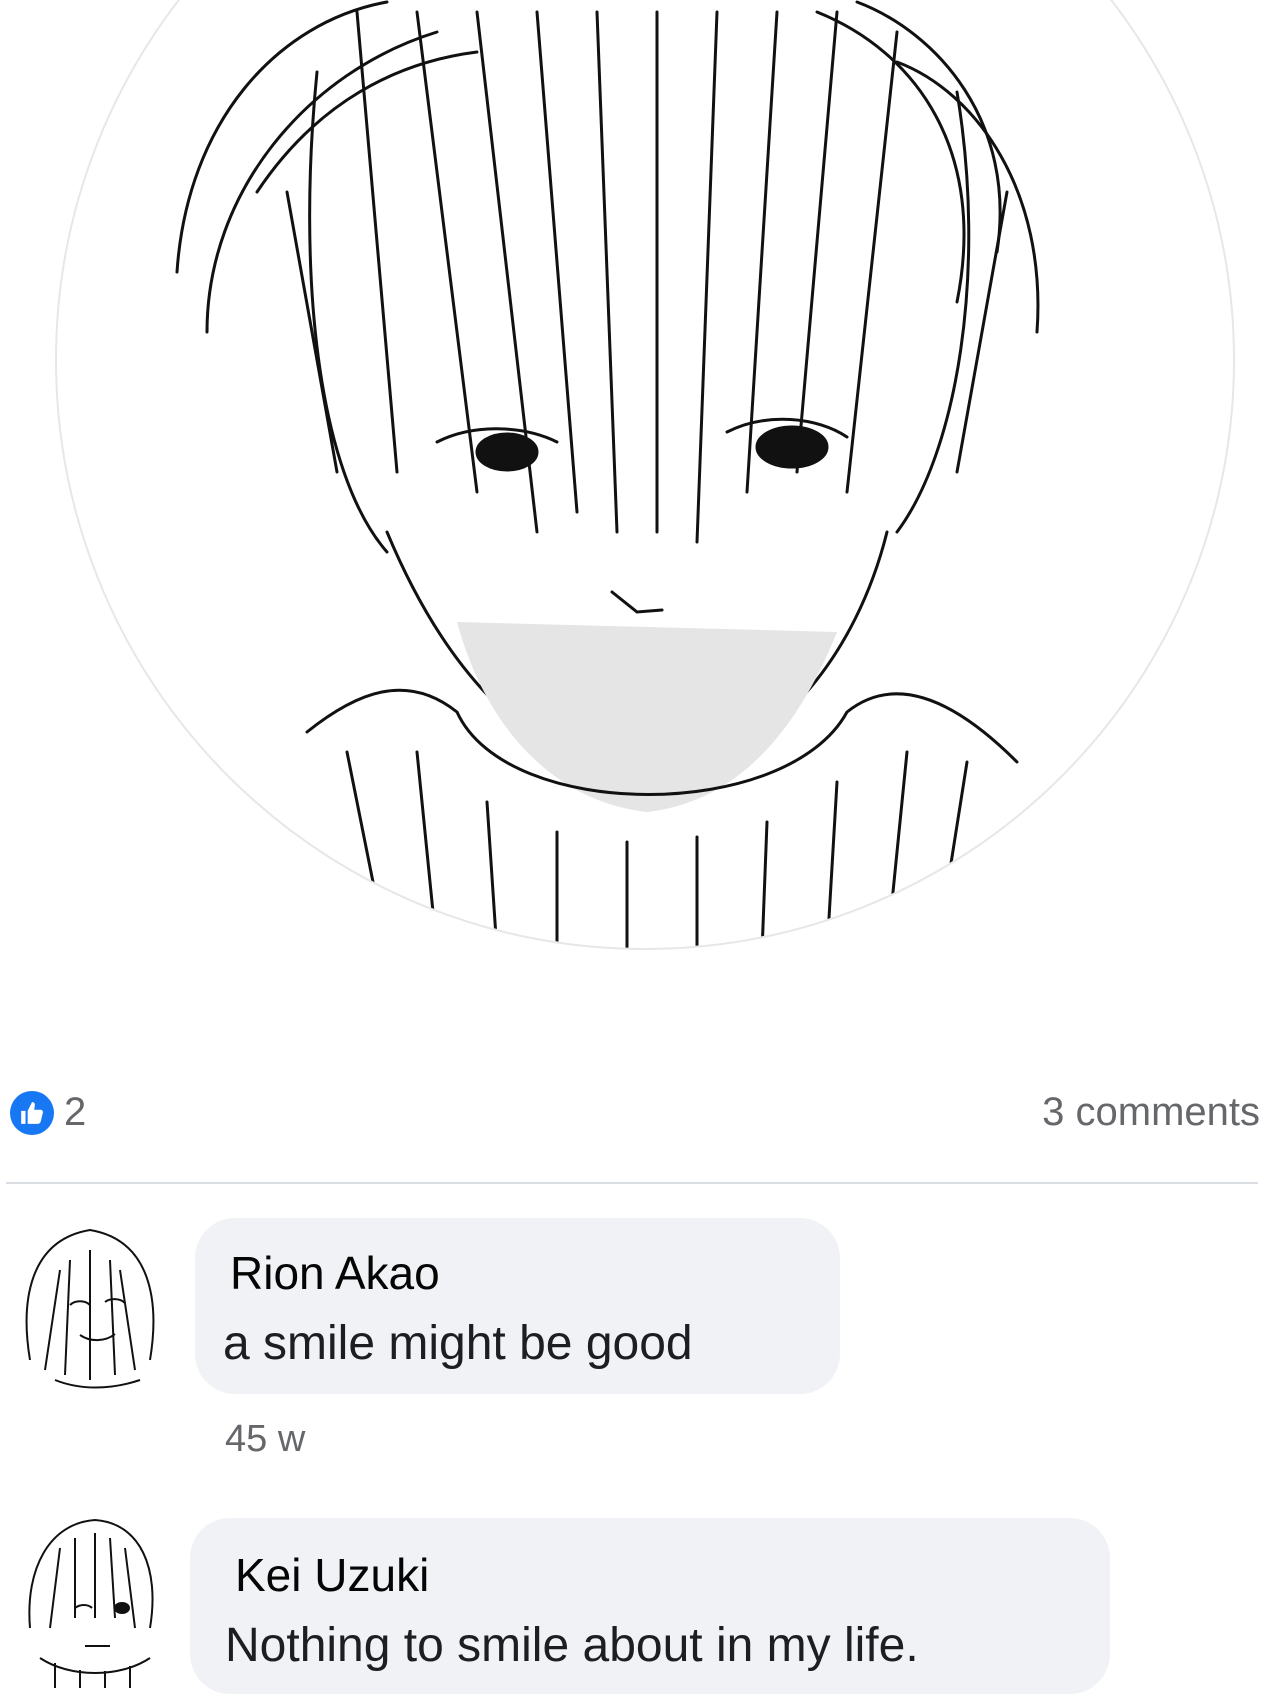 This screenshot has width=1264, height=1706. What do you see at coordinates (265, 1439) in the screenshot?
I see `comment-timestamp: 45 w` at bounding box center [265, 1439].